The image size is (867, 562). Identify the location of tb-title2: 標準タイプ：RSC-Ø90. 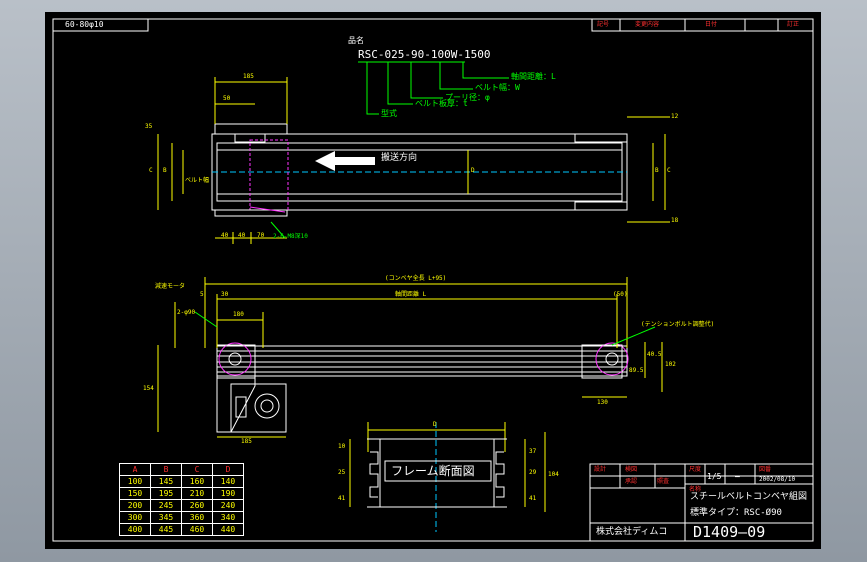
(736, 513).